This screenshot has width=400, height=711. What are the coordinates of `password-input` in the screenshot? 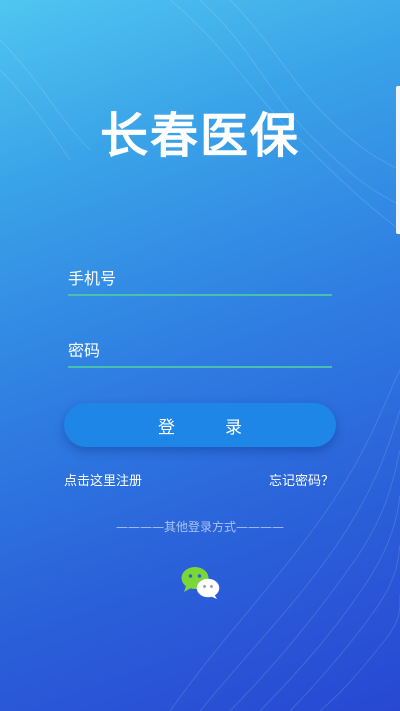 It's located at (200, 350).